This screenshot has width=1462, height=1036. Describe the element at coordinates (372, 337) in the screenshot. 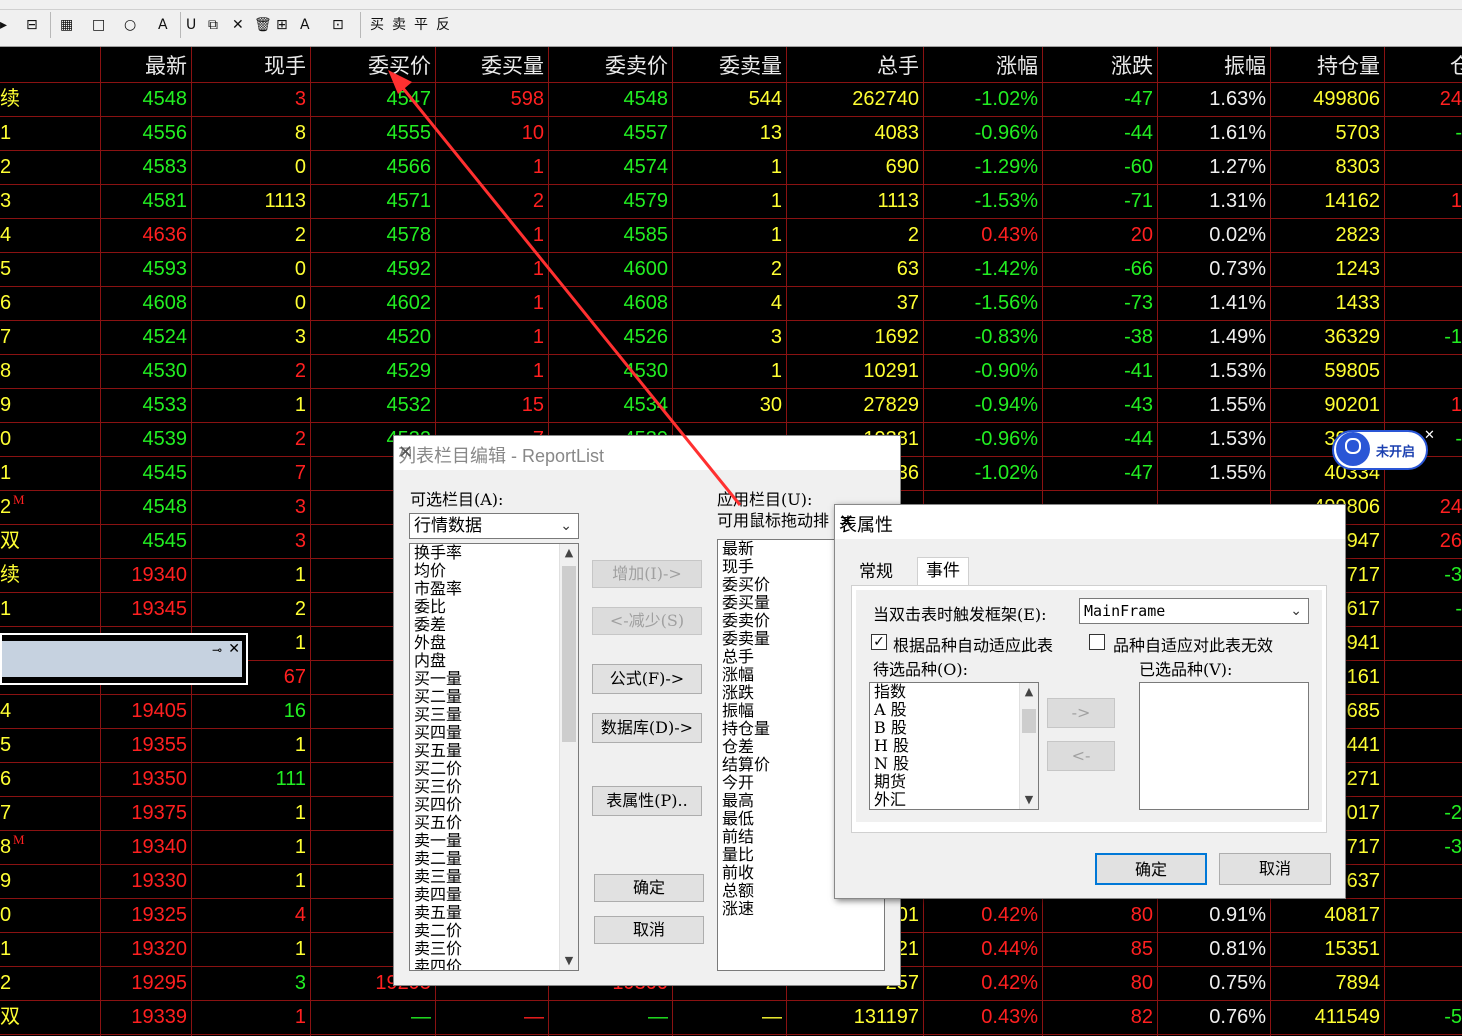

I see `table-cell: 4520` at that location.